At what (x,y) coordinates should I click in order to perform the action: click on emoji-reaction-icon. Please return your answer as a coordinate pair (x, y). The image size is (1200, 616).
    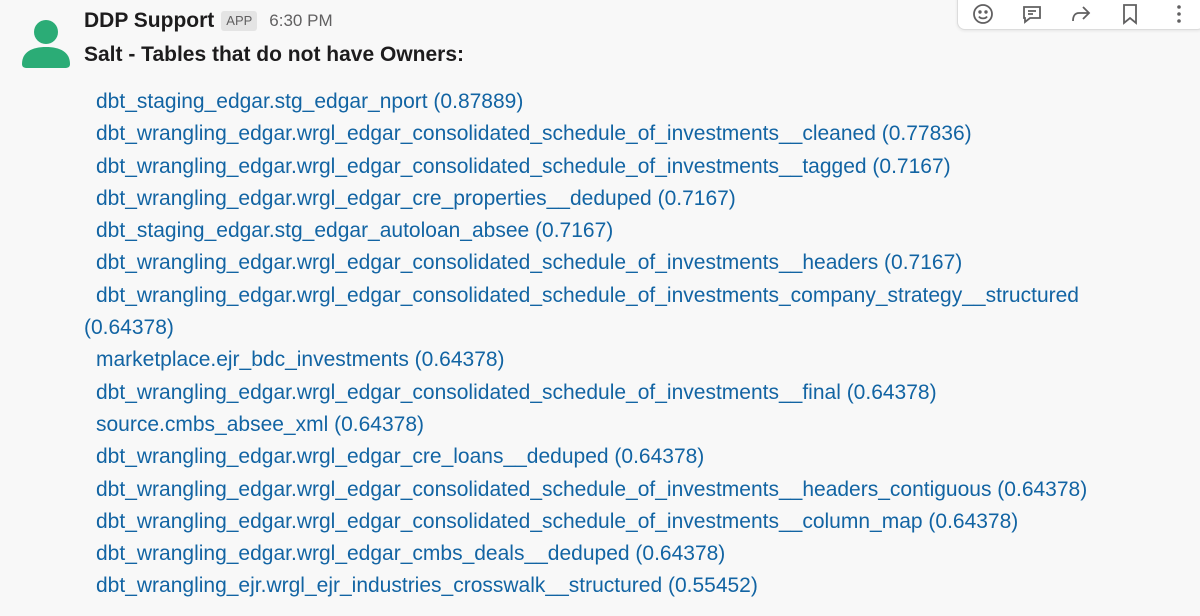
    Looking at the image, I should click on (983, 14).